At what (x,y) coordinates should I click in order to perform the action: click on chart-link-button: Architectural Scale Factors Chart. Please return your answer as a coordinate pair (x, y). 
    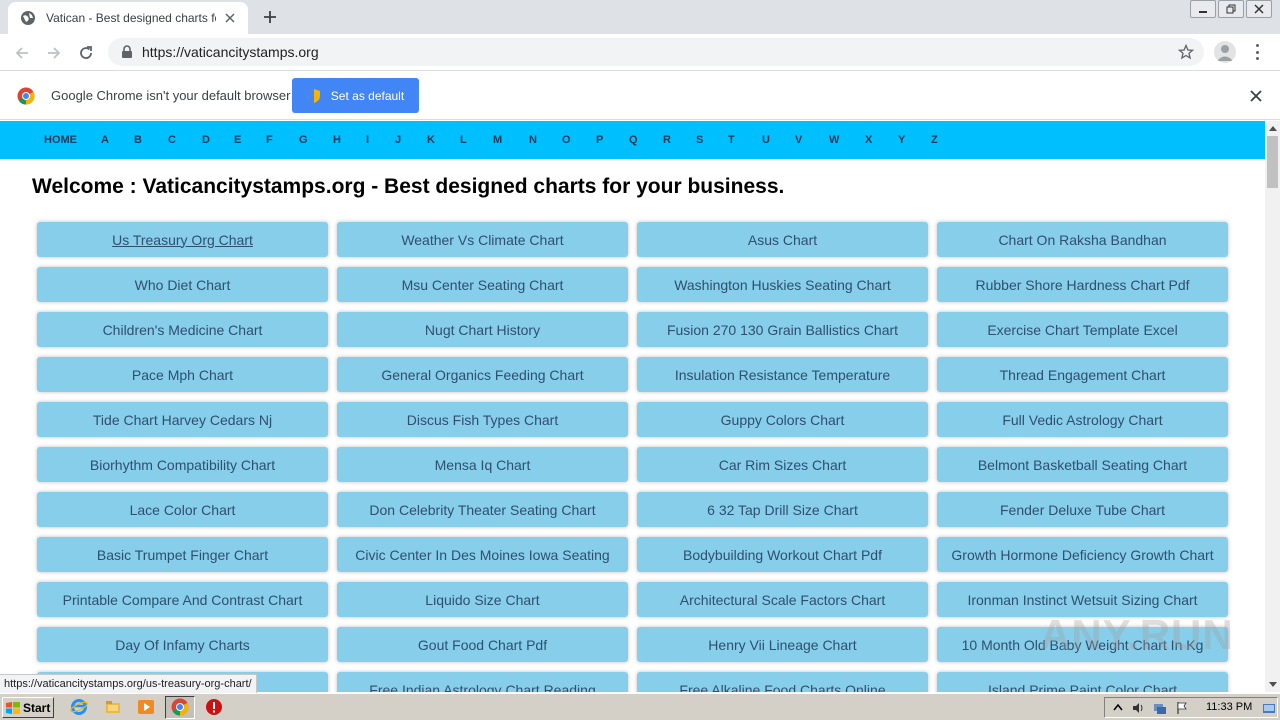
    Looking at the image, I should click on (782, 599).